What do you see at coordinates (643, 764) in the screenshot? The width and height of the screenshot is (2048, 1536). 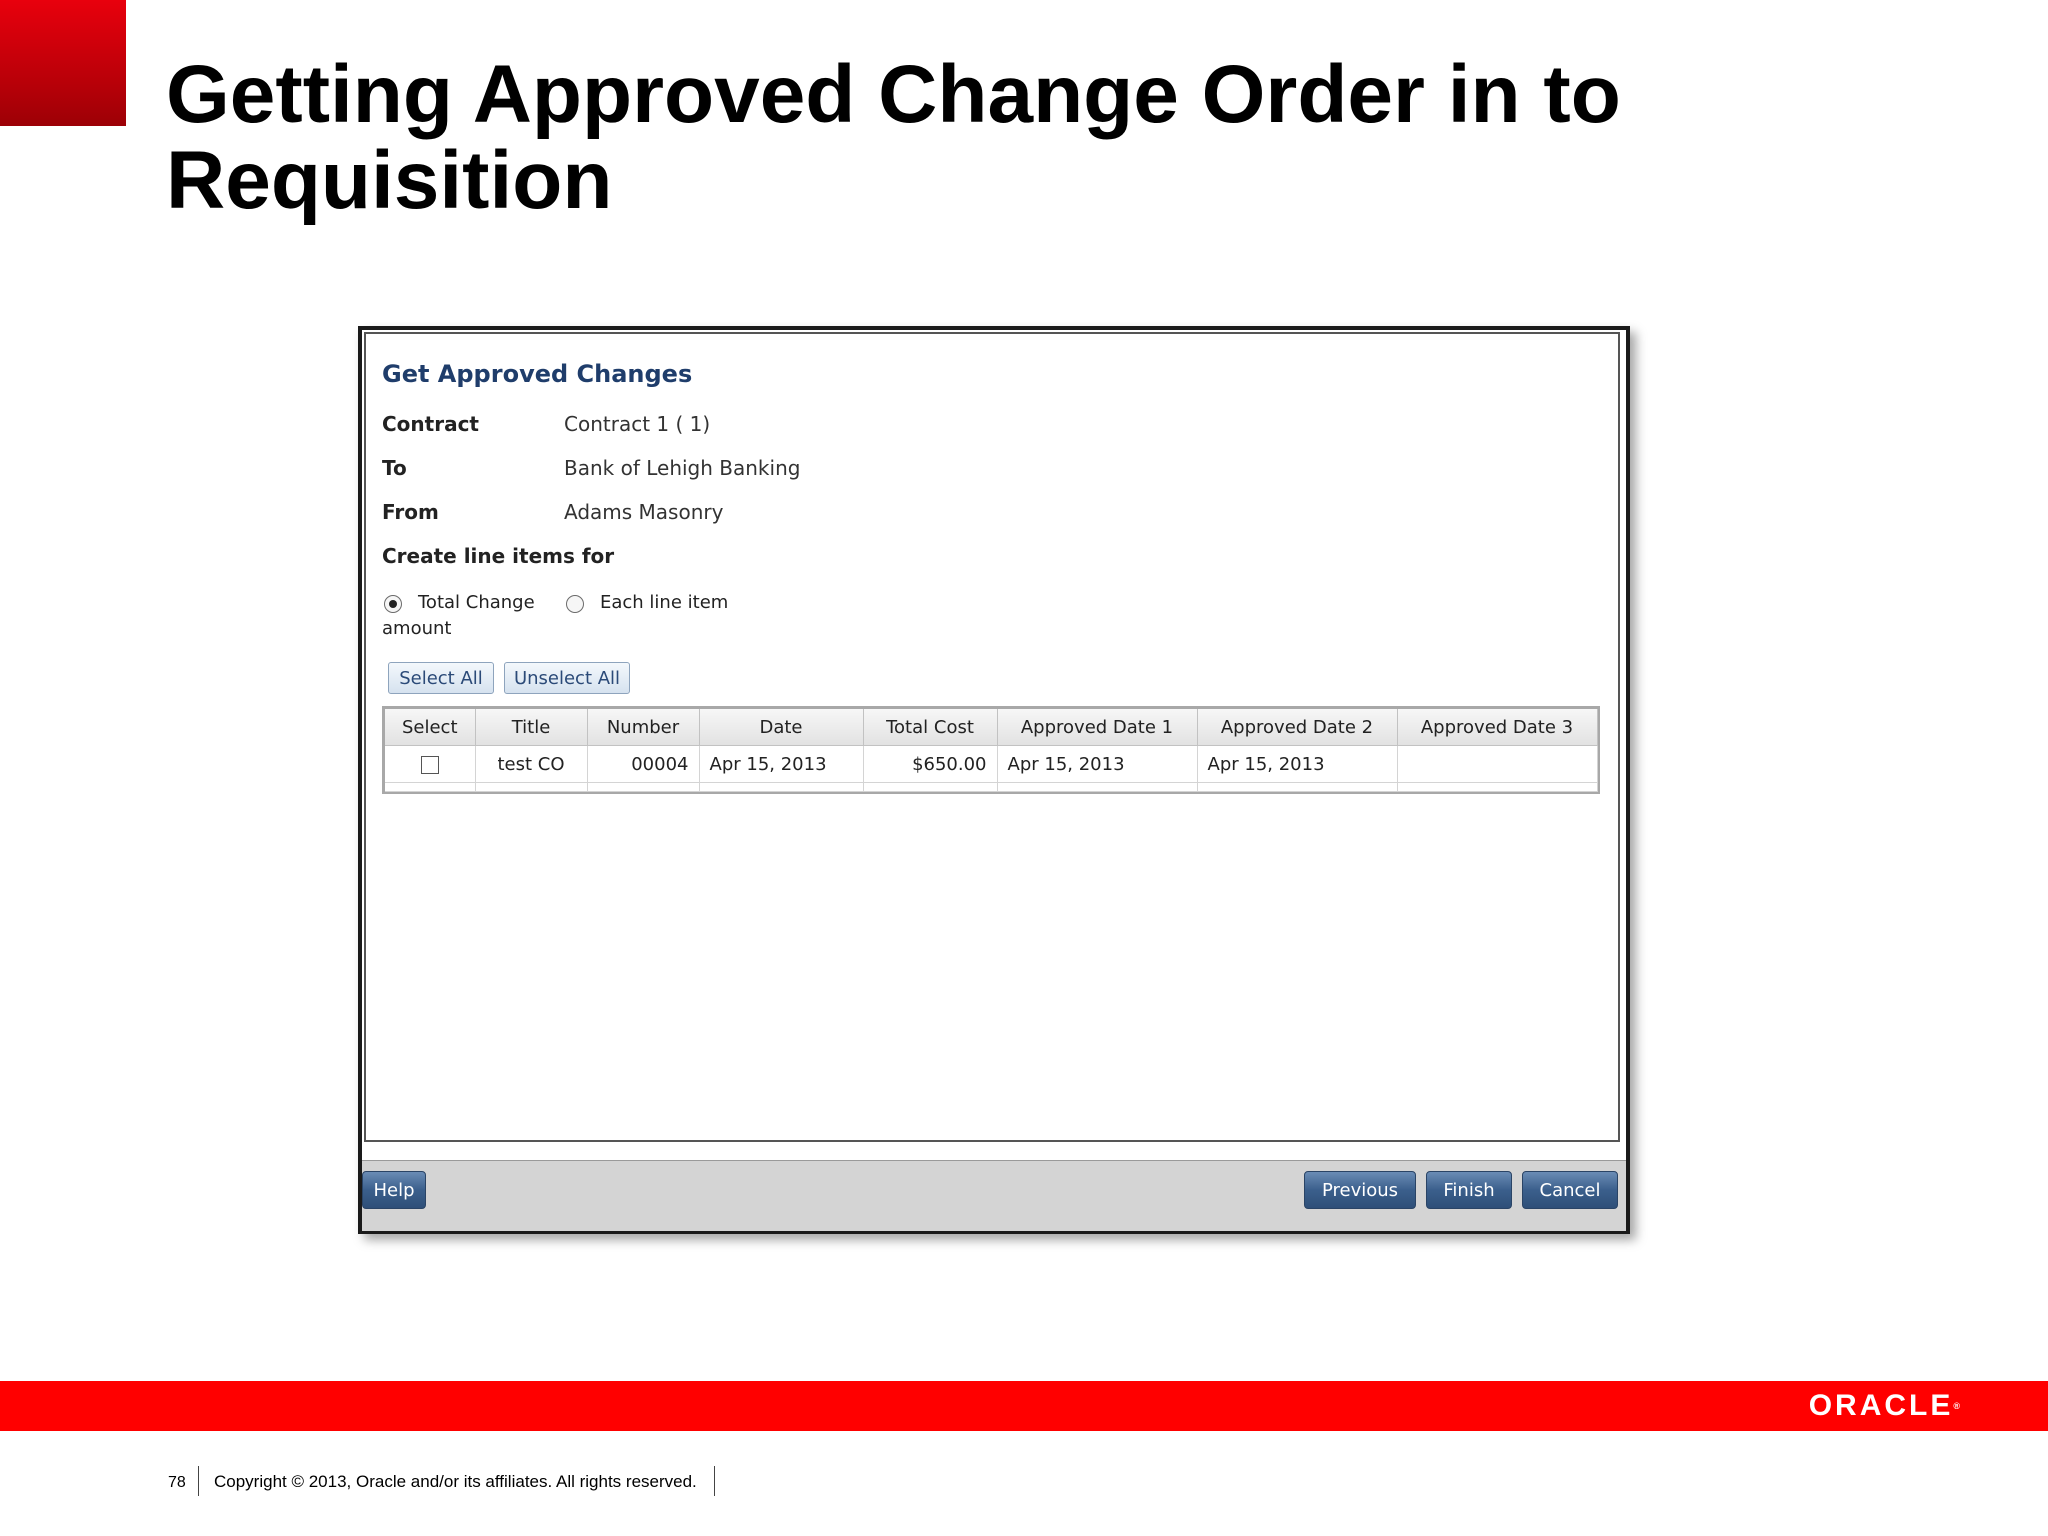 I see `number-cell: 00004` at bounding box center [643, 764].